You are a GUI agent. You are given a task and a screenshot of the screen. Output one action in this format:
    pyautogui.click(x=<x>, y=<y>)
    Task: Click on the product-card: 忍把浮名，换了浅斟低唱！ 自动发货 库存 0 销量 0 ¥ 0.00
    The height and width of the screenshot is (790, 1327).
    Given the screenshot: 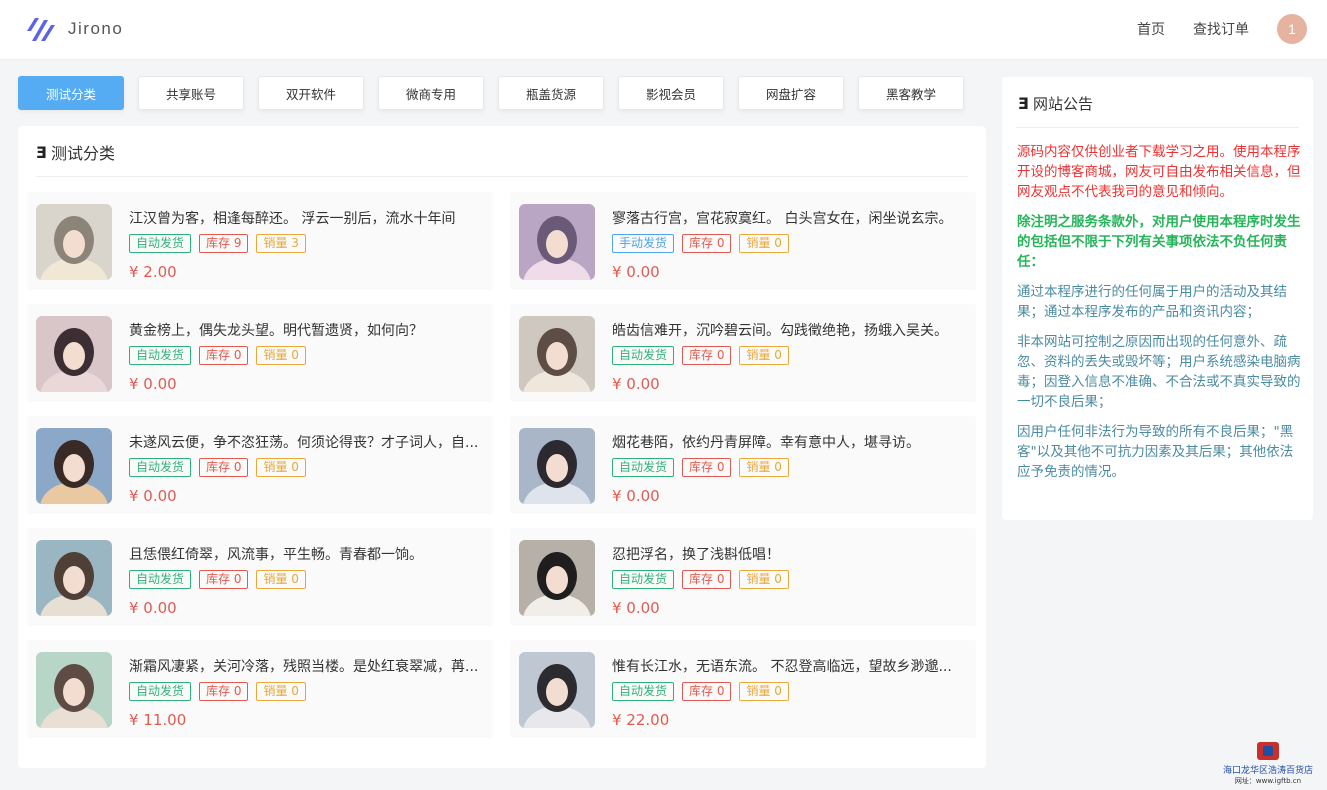 What is the action you would take?
    pyautogui.click(x=743, y=577)
    